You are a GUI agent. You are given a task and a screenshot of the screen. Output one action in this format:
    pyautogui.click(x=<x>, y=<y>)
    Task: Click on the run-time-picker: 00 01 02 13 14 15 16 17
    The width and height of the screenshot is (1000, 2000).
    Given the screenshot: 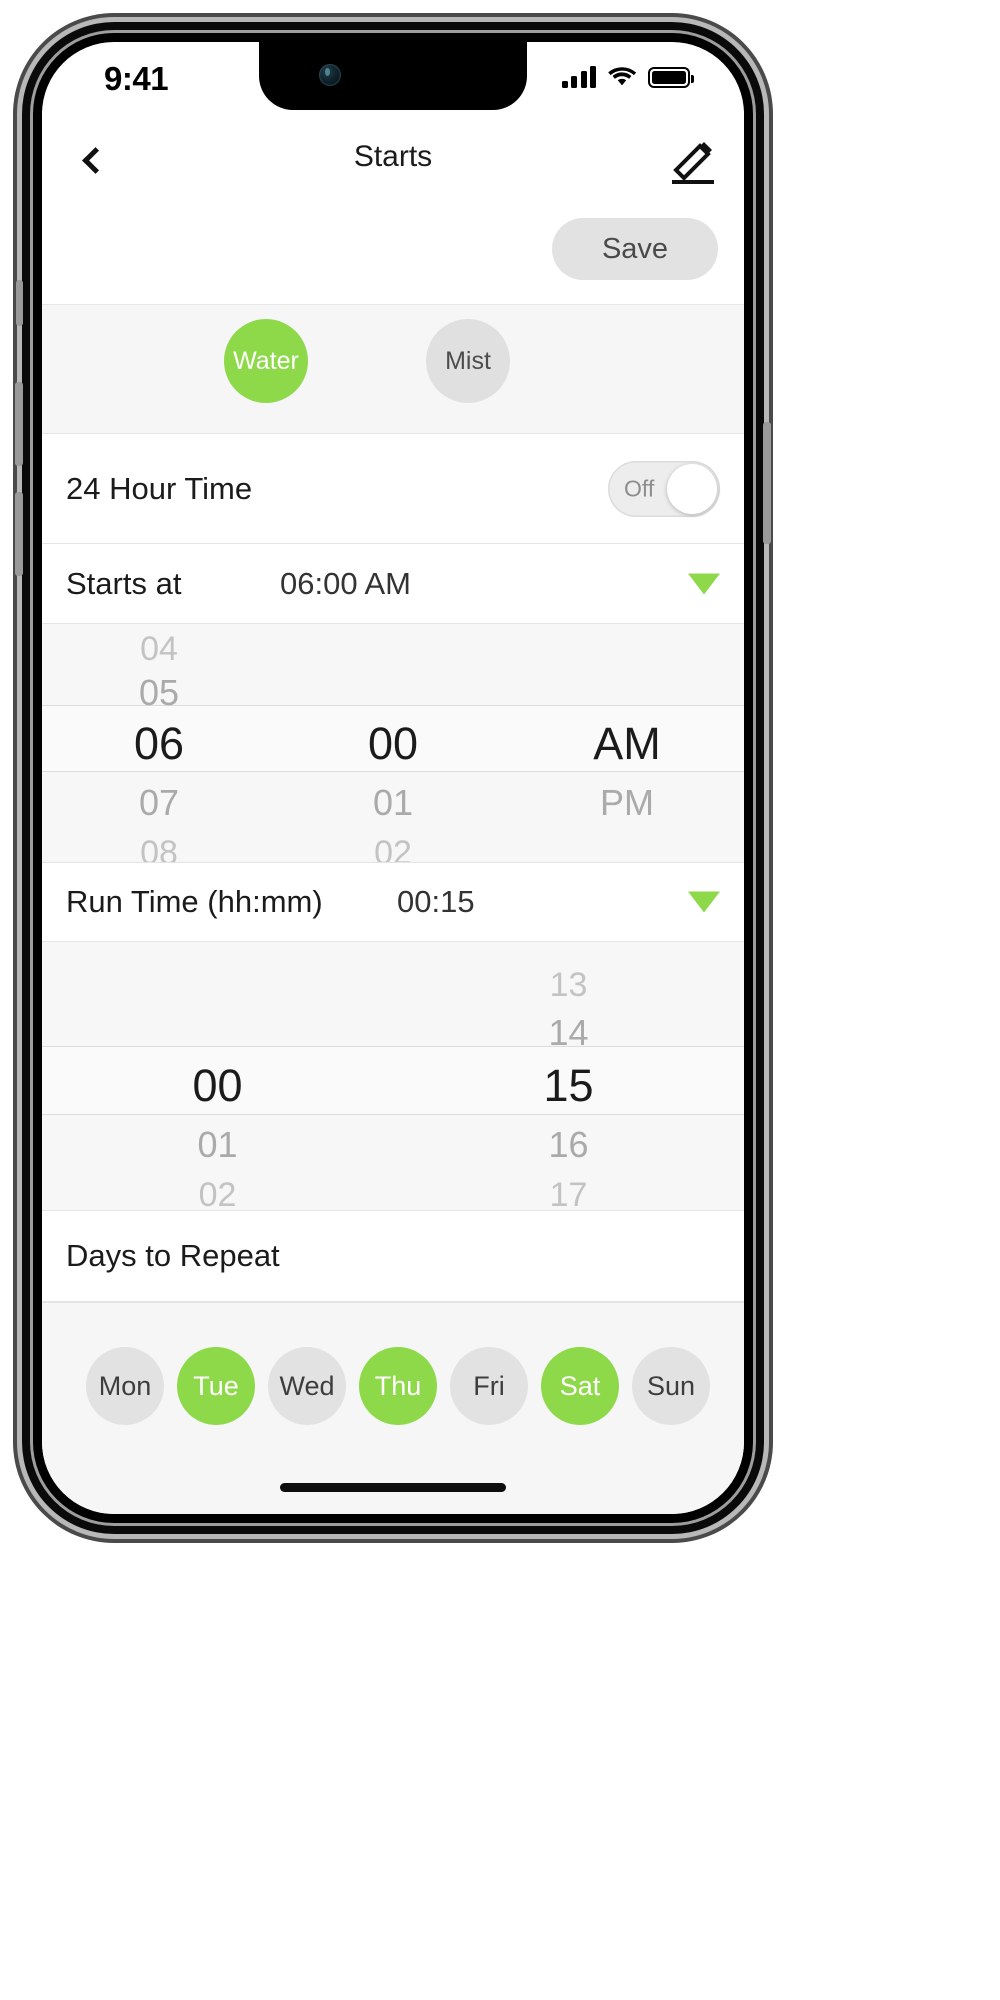 What is the action you would take?
    pyautogui.click(x=393, y=1076)
    